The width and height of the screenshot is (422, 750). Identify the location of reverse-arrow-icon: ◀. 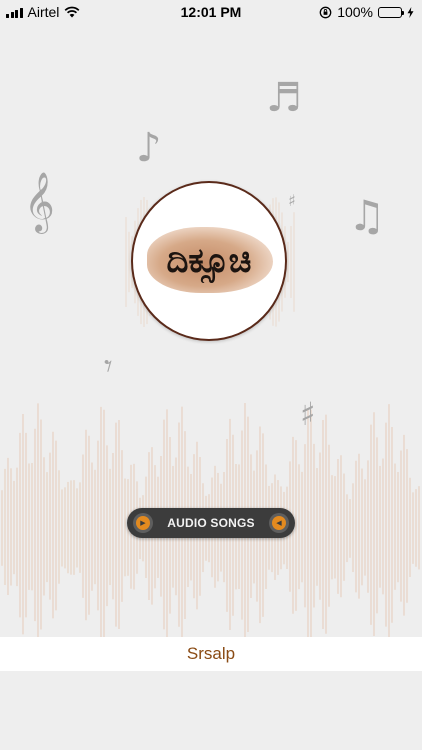
(279, 523).